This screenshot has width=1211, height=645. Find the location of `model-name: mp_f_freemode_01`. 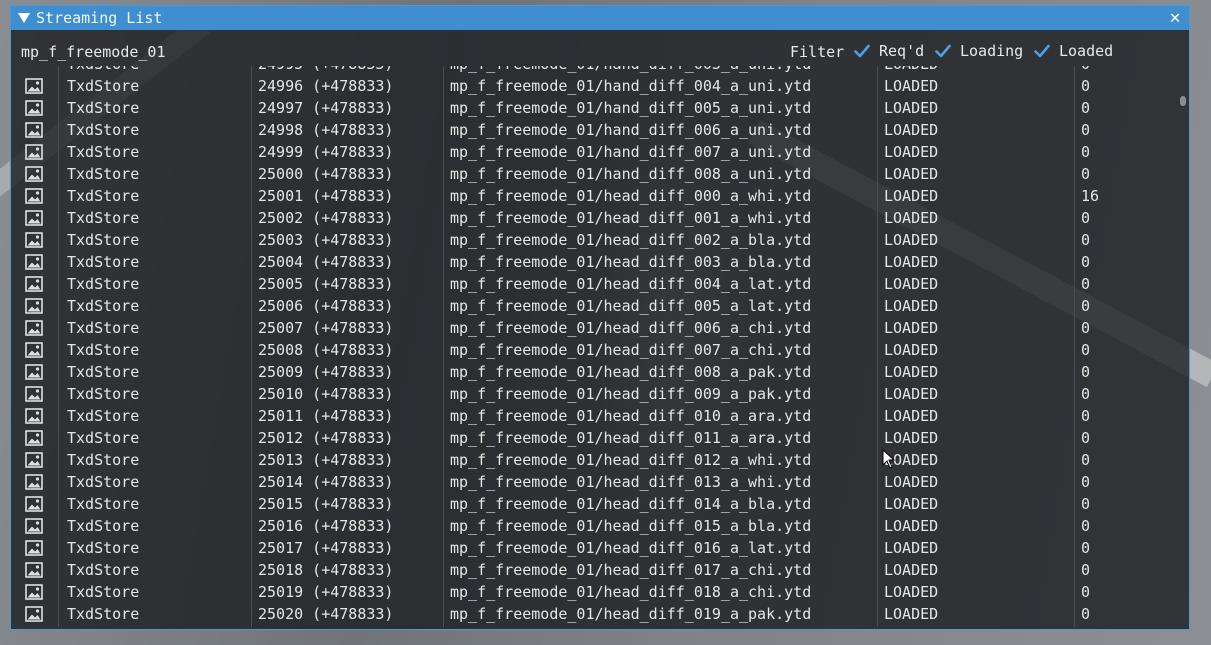

model-name: mp_f_freemode_01 is located at coordinates (93, 52).